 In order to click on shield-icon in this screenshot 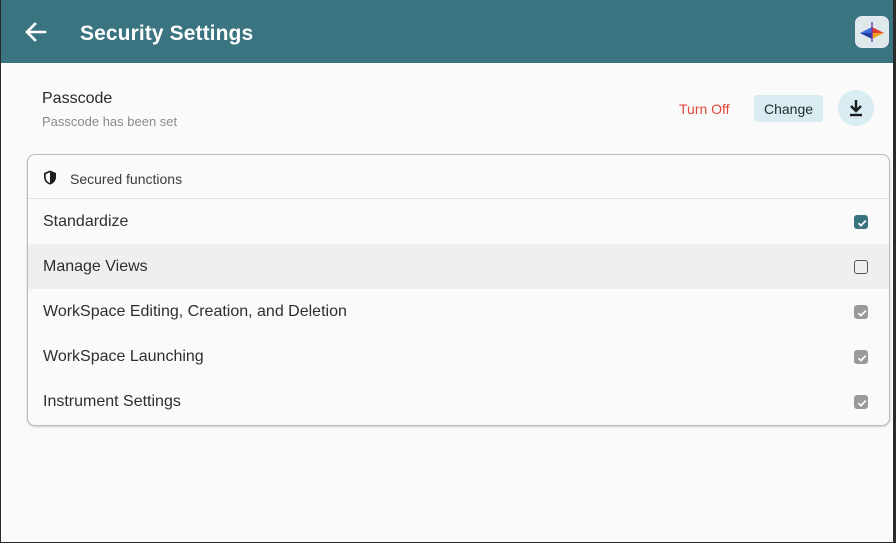, I will do `click(50, 177)`.